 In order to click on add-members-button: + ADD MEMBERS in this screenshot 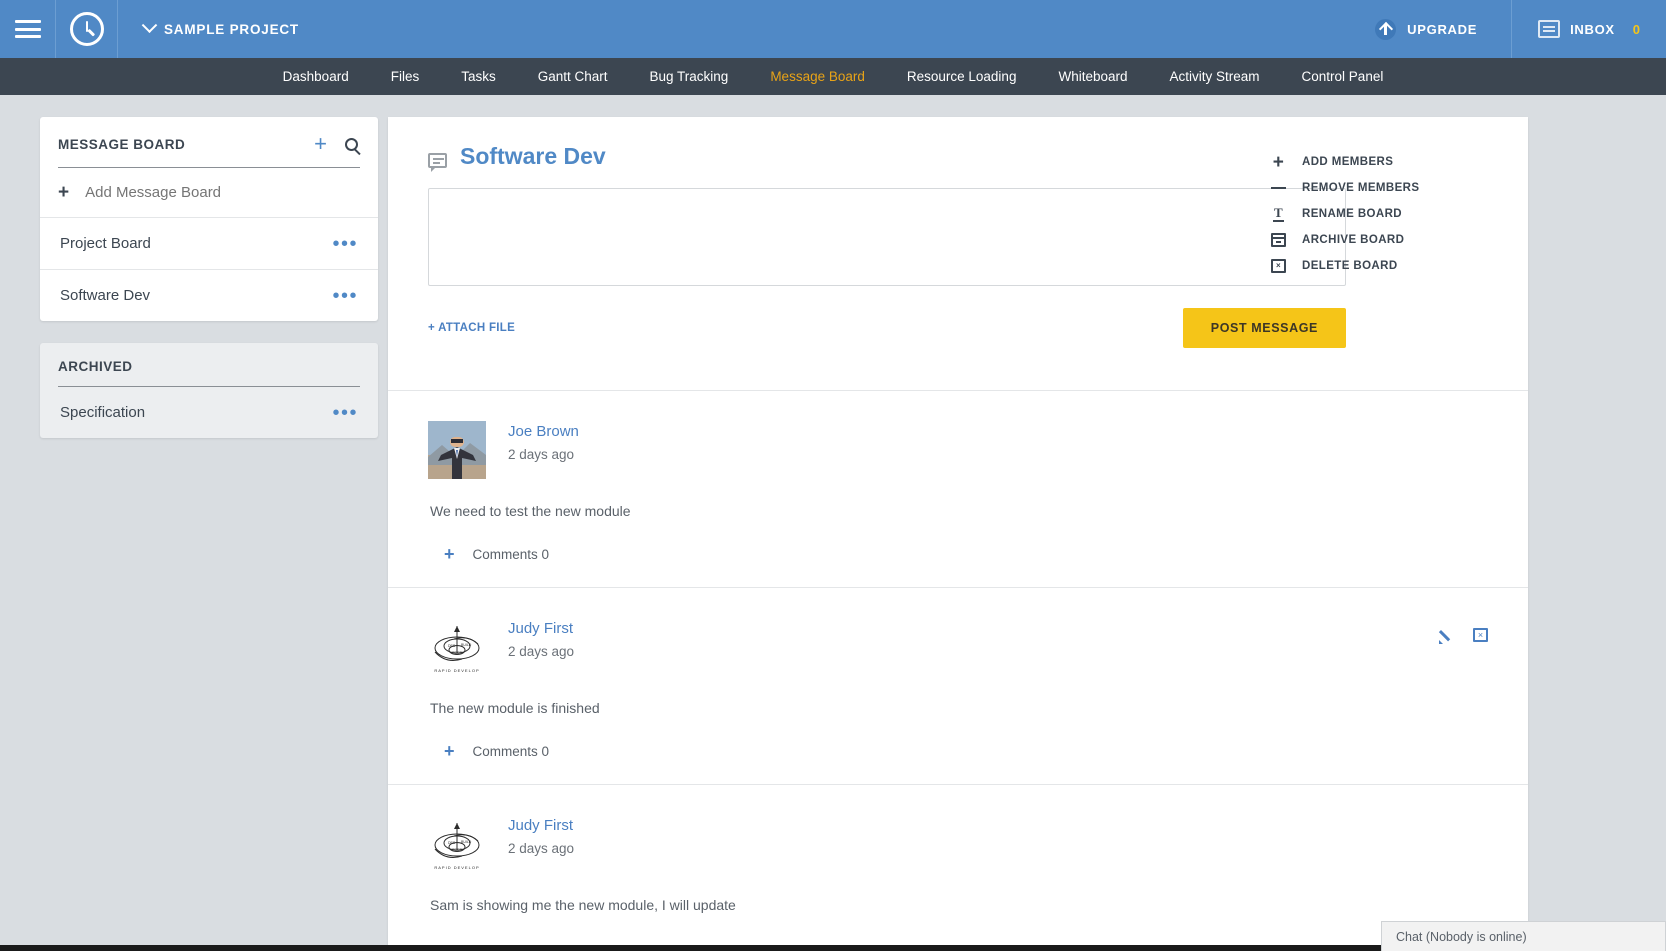, I will do `click(1385, 162)`.